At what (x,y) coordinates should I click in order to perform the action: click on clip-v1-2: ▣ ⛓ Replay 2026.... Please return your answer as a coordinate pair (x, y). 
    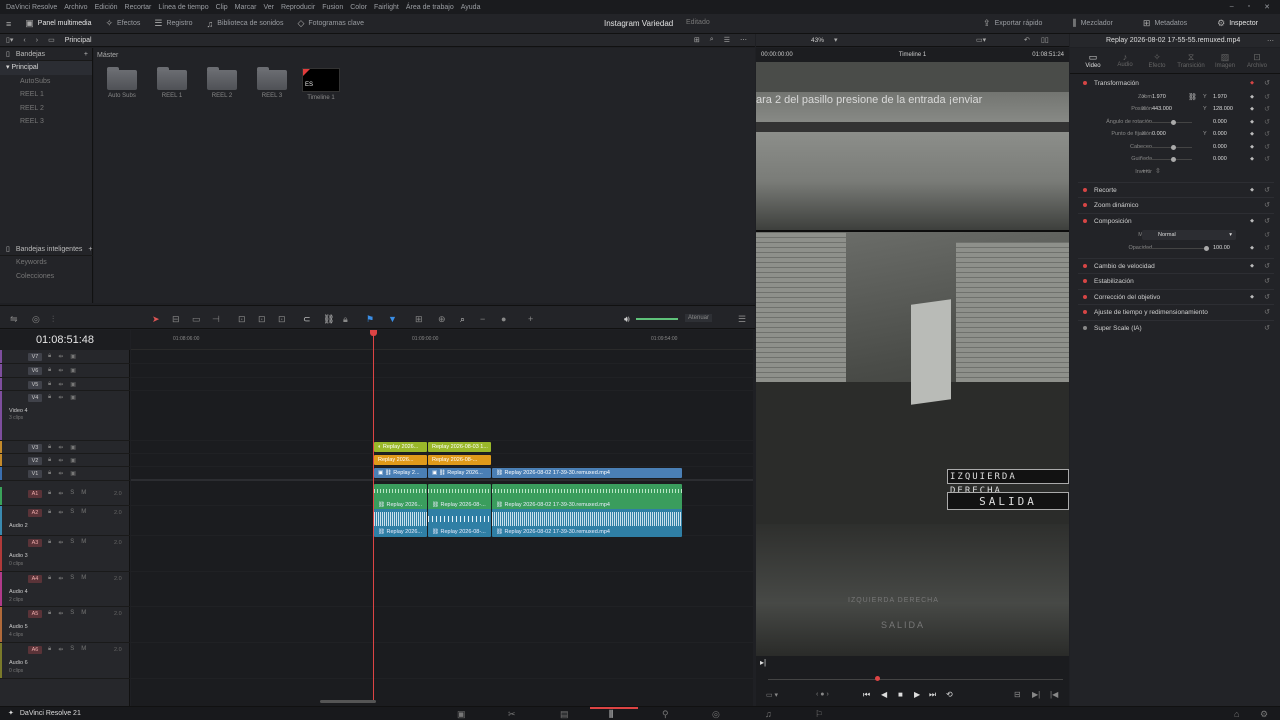
    Looking at the image, I should click on (459, 473).